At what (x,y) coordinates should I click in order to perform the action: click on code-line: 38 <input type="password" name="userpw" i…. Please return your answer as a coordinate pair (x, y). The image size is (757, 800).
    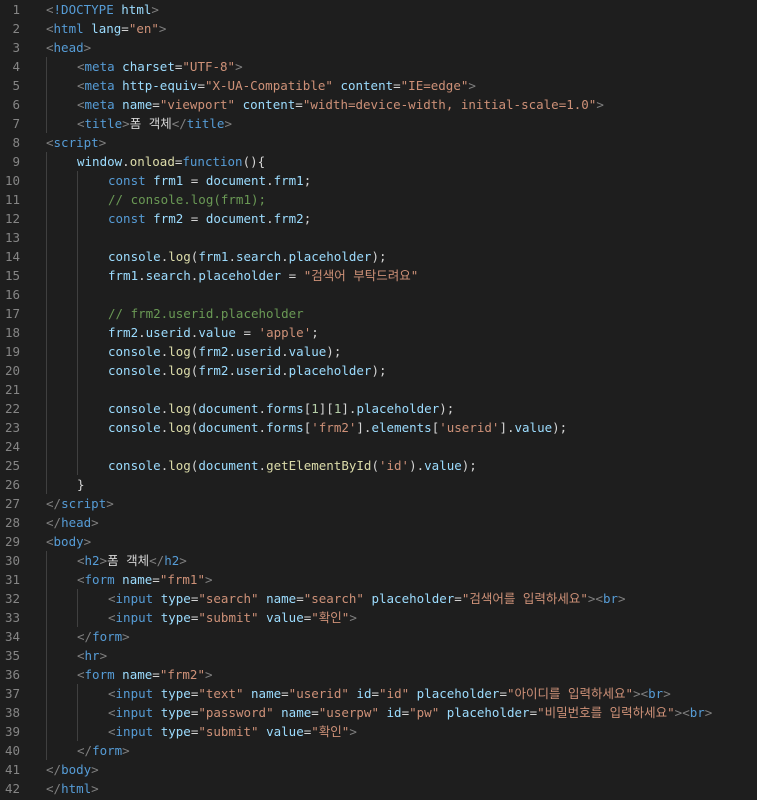
    Looking at the image, I should click on (378, 712).